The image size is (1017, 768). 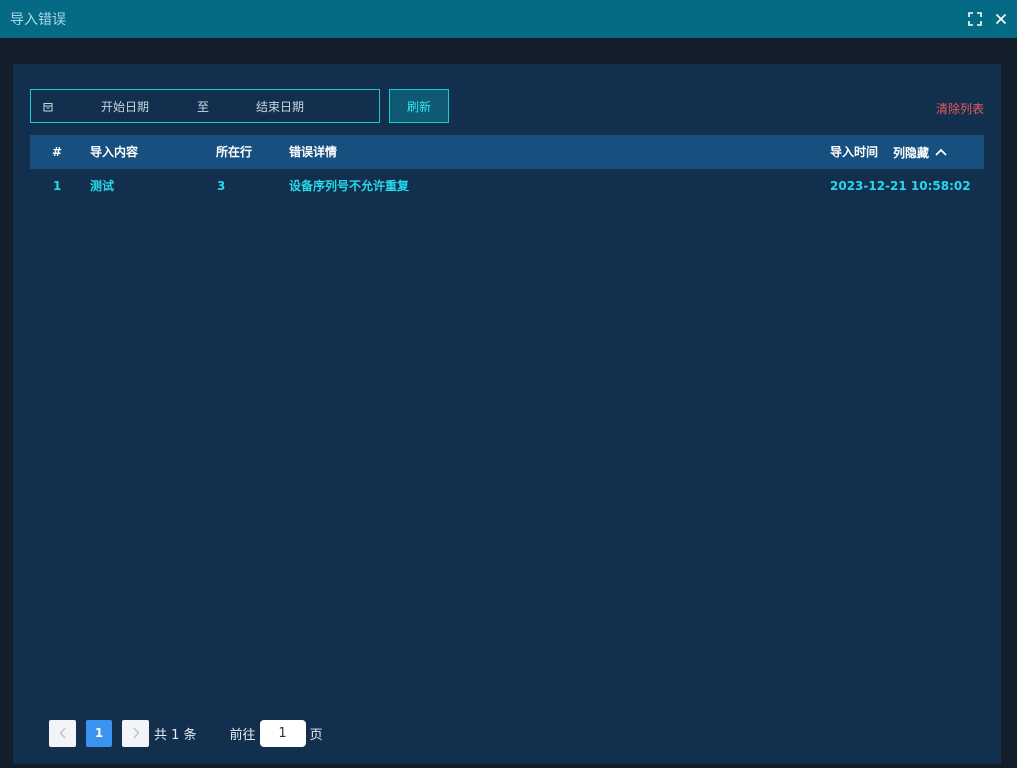 I want to click on goto-label: 前往, so click(x=242, y=735).